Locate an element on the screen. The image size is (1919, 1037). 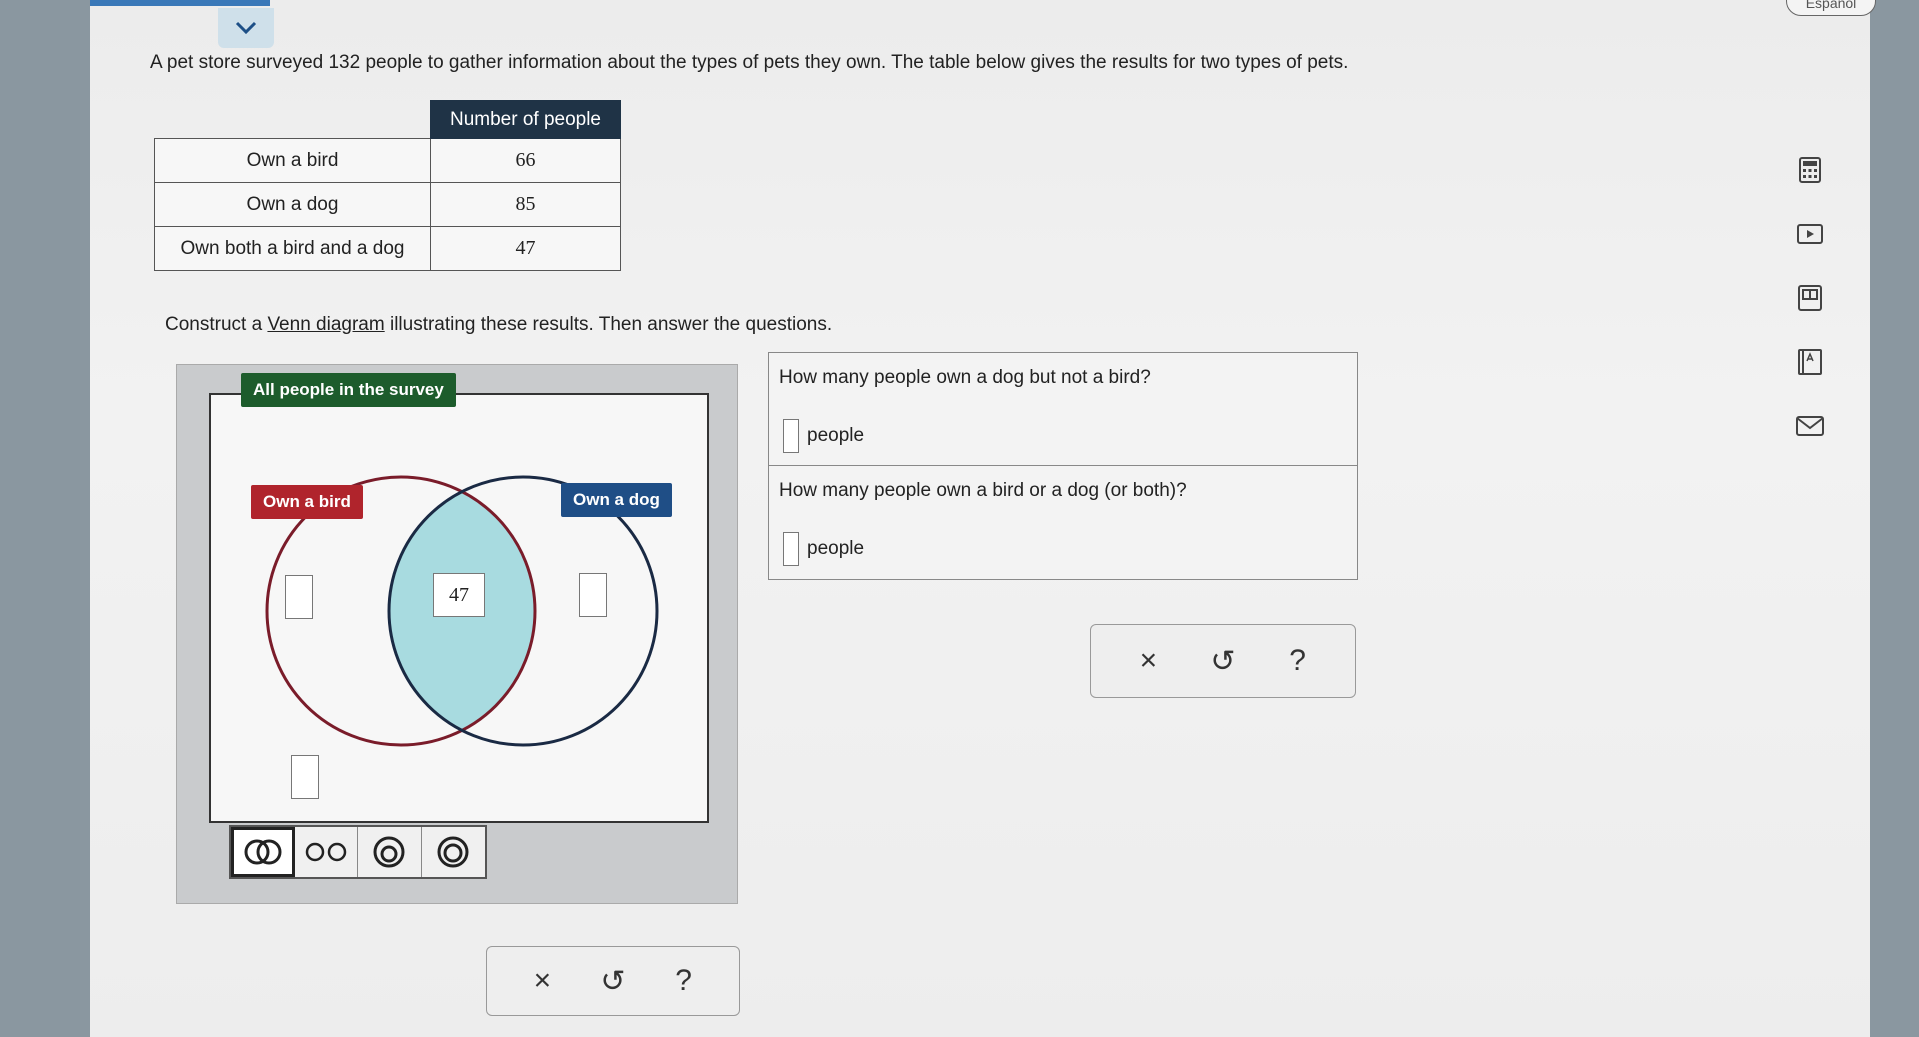
venn-diagram-link: Venn diagram is located at coordinates (325, 324).